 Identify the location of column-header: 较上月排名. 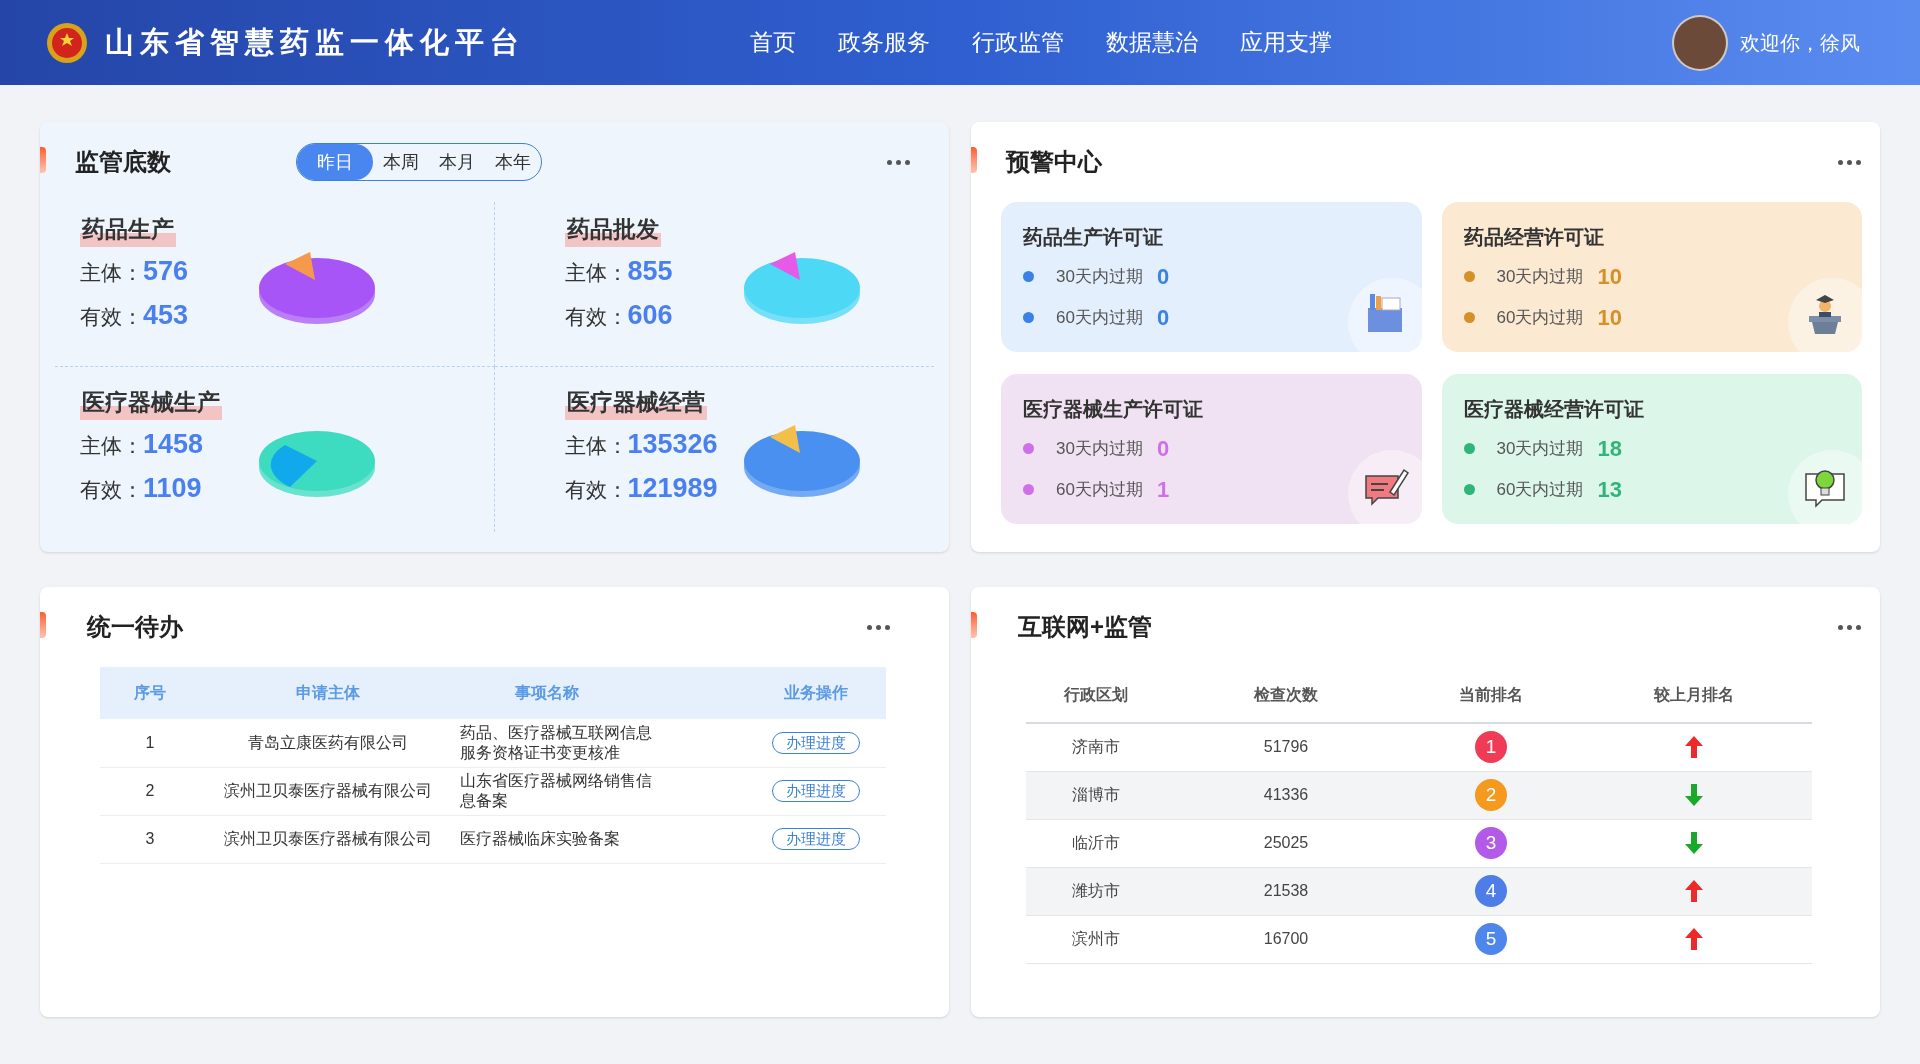
(1694, 695).